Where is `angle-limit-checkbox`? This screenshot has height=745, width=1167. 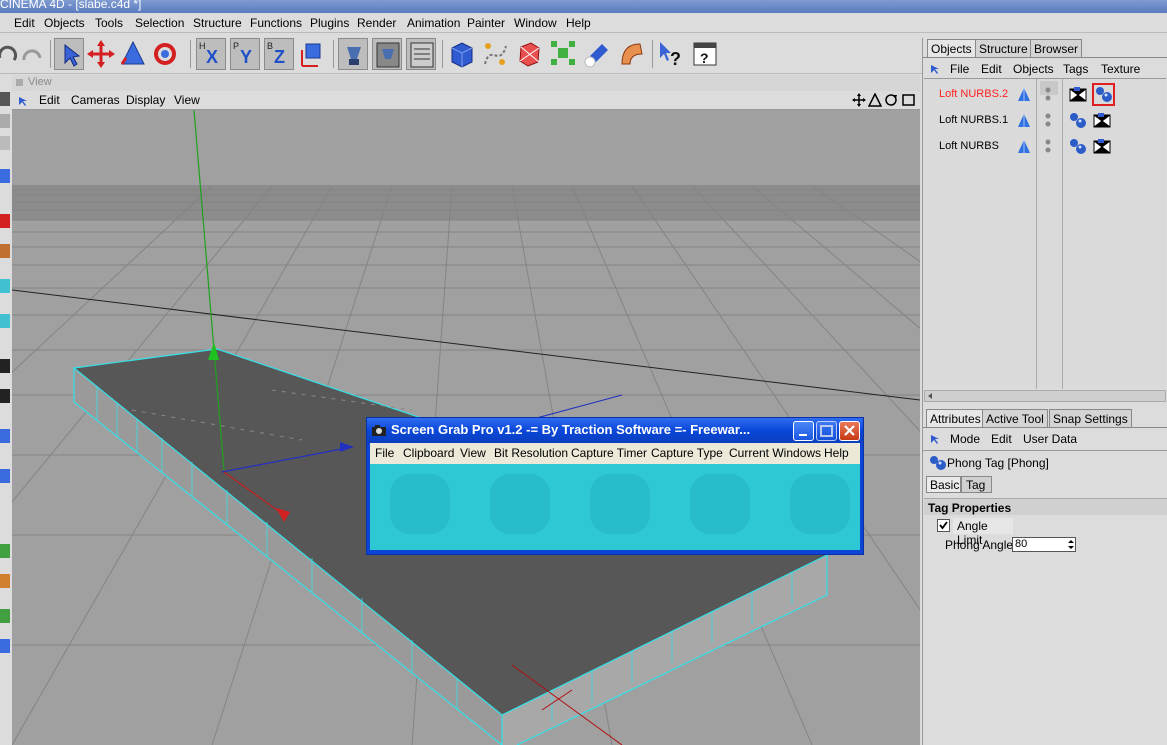
angle-limit-checkbox is located at coordinates (943, 525).